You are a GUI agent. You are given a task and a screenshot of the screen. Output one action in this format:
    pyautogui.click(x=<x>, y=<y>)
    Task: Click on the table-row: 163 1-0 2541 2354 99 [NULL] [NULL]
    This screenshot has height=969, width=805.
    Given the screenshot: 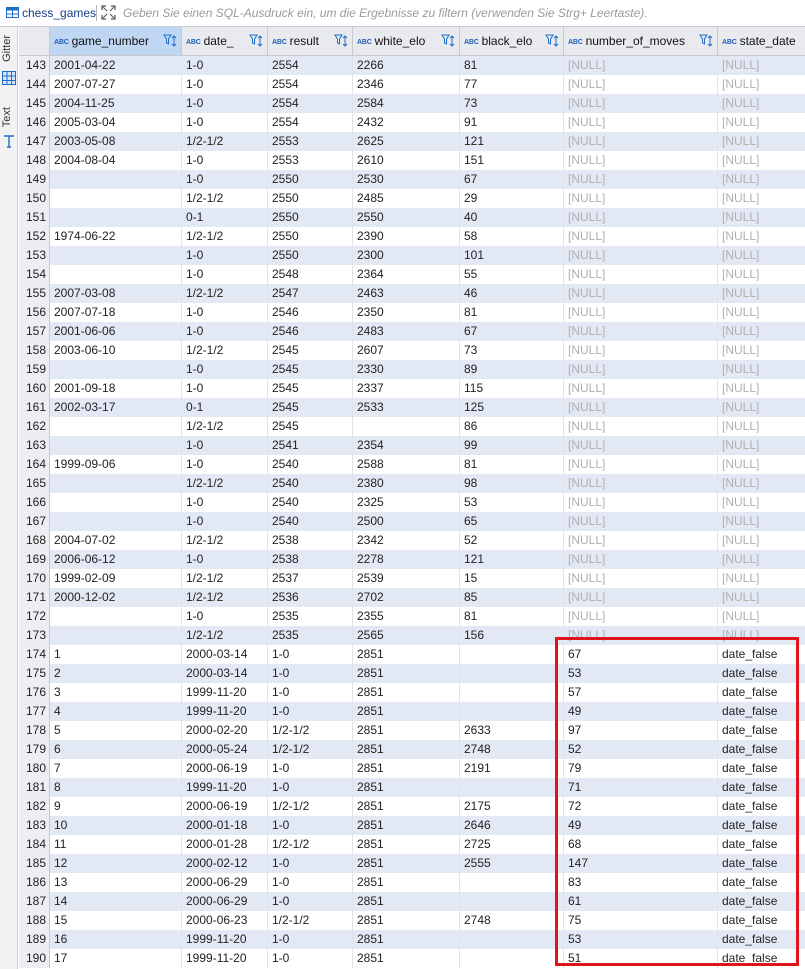 What is the action you would take?
    pyautogui.click(x=412, y=445)
    